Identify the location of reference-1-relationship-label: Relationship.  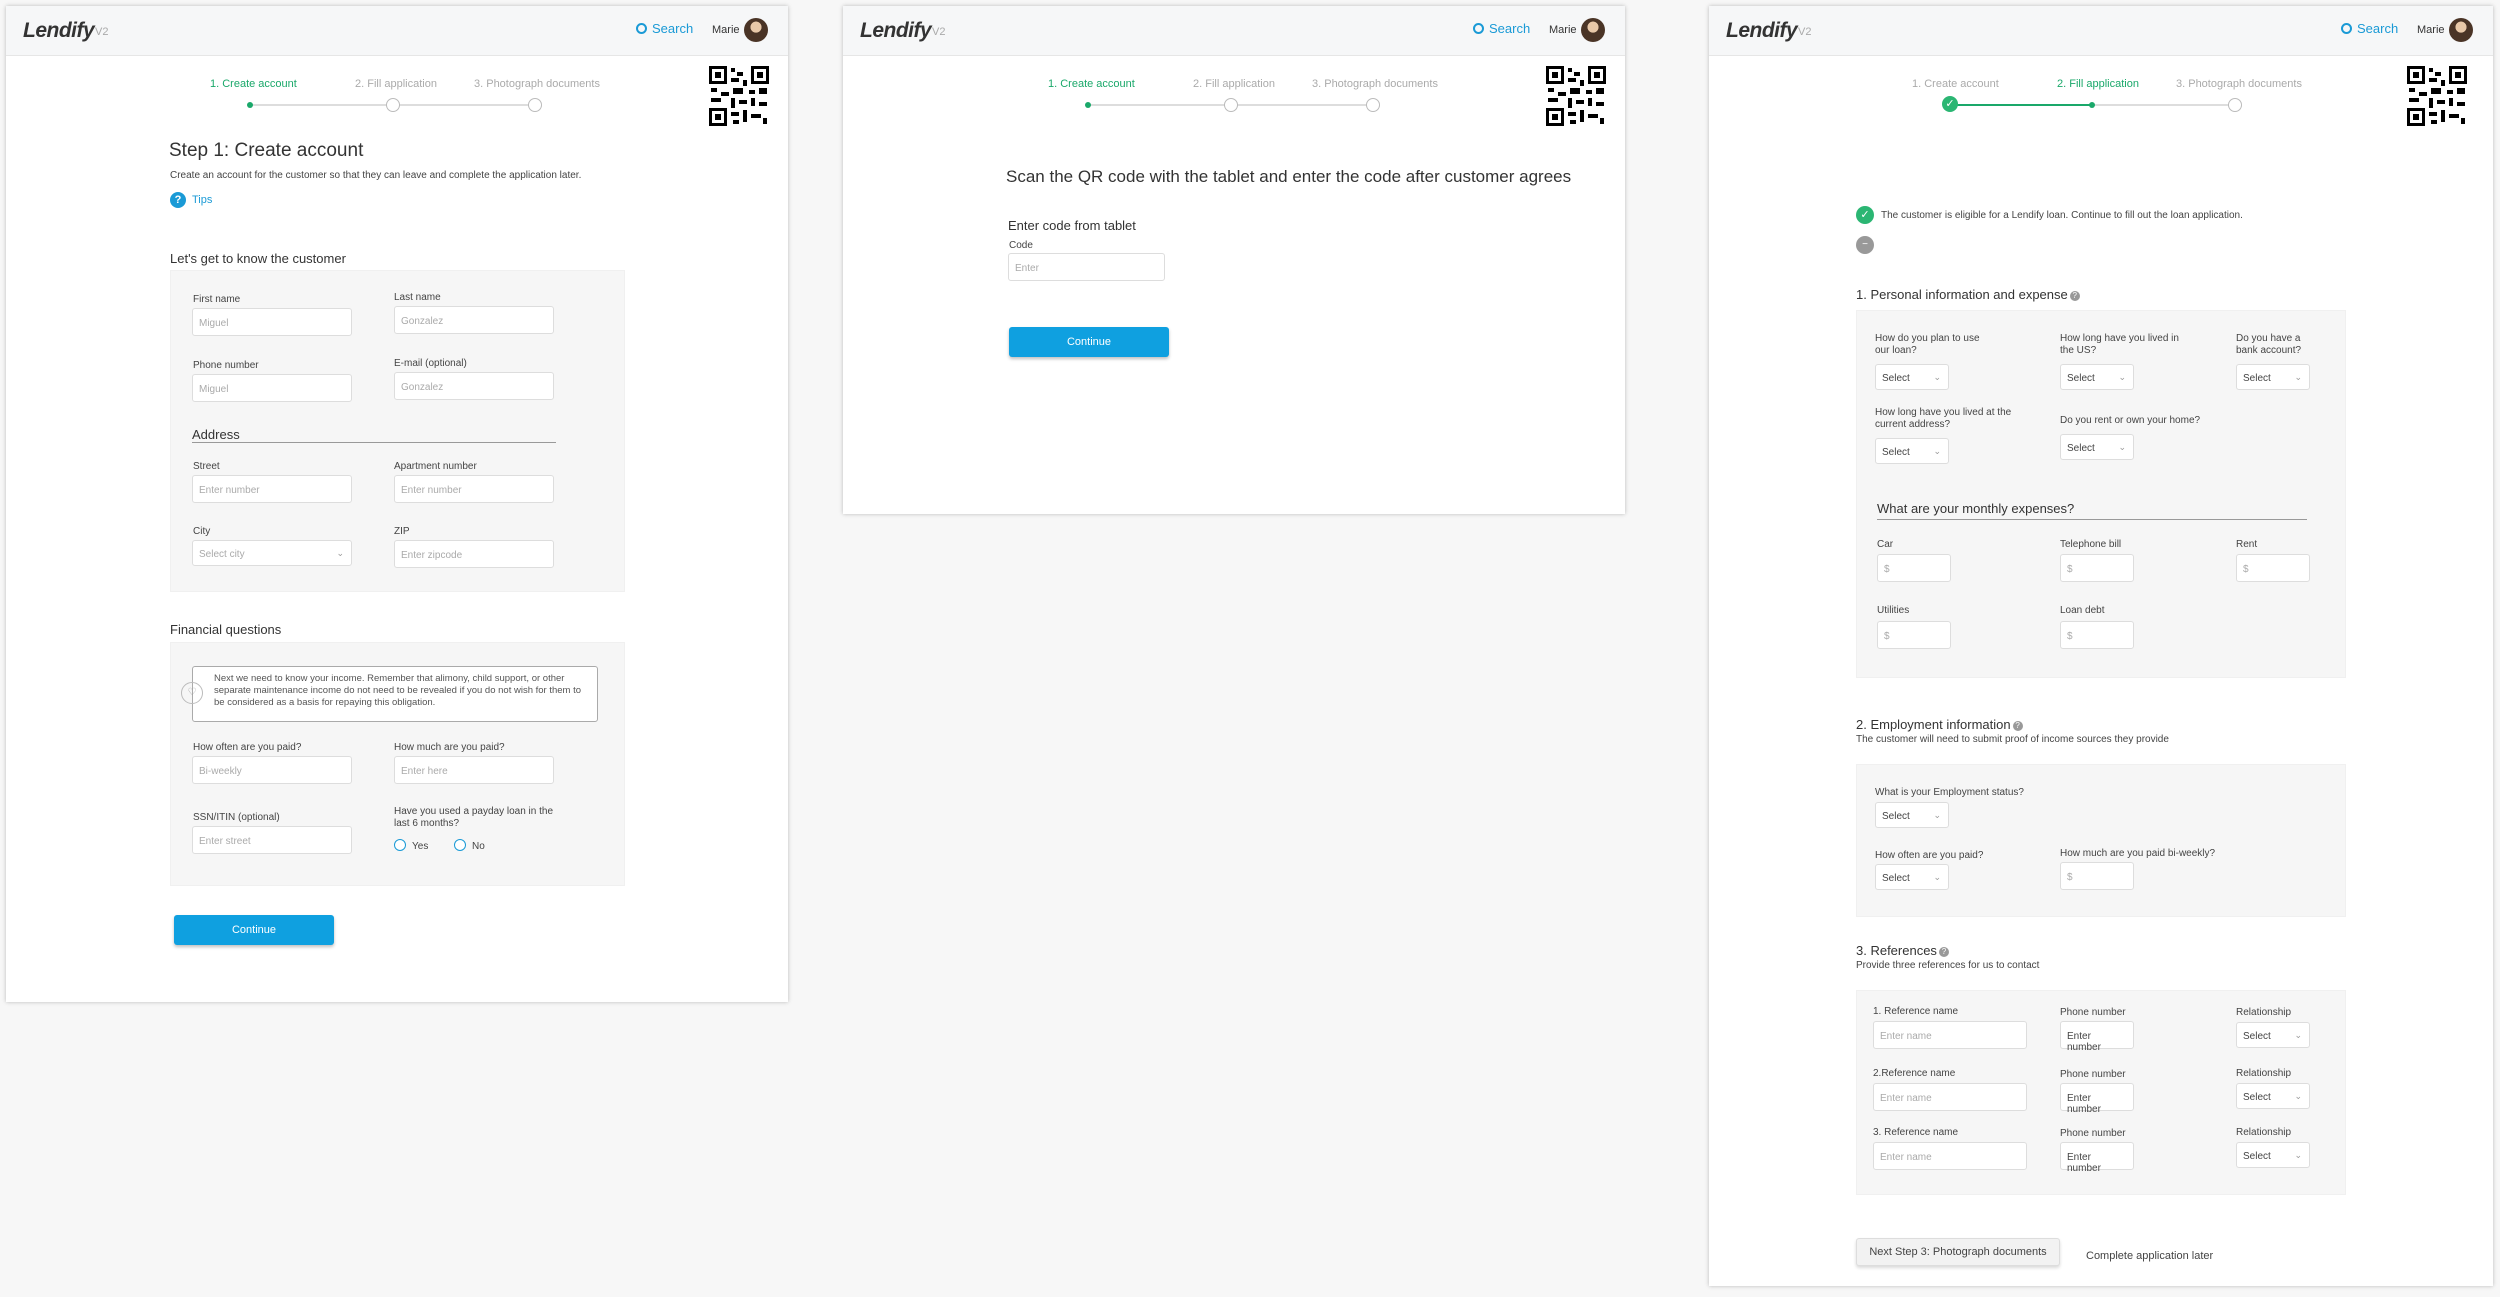
(2264, 1012).